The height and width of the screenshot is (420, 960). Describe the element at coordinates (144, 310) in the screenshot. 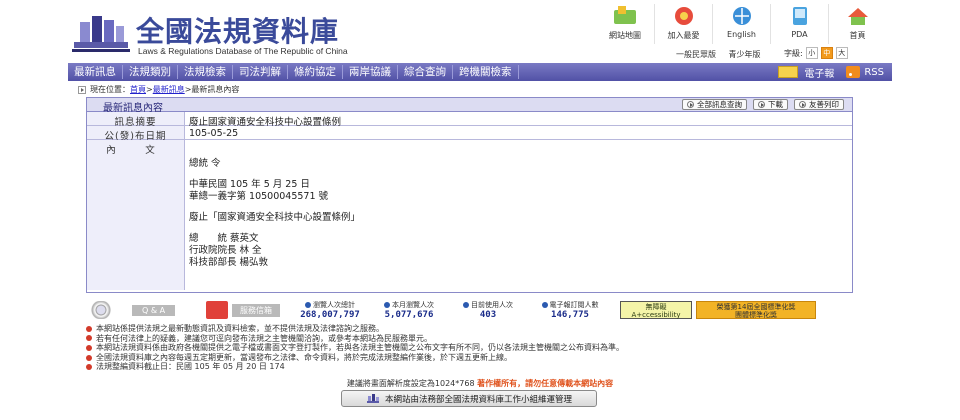

I see `qa-link: Q & A` at that location.